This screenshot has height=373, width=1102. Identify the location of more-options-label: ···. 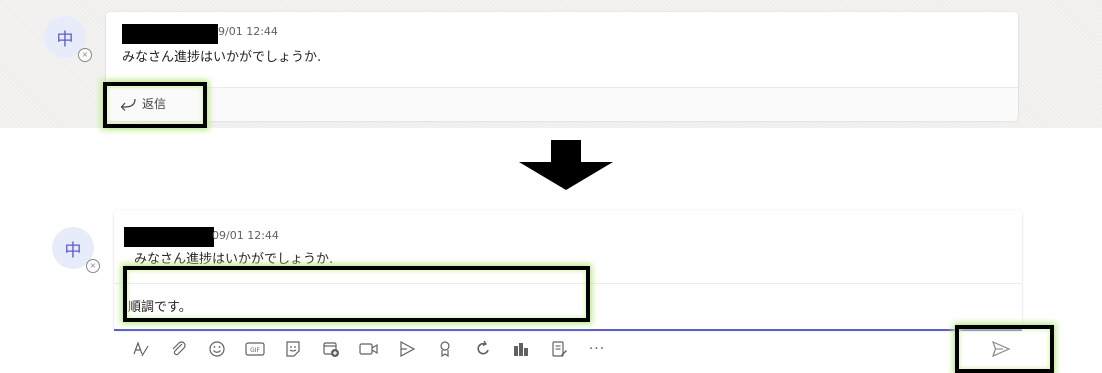
(597, 349).